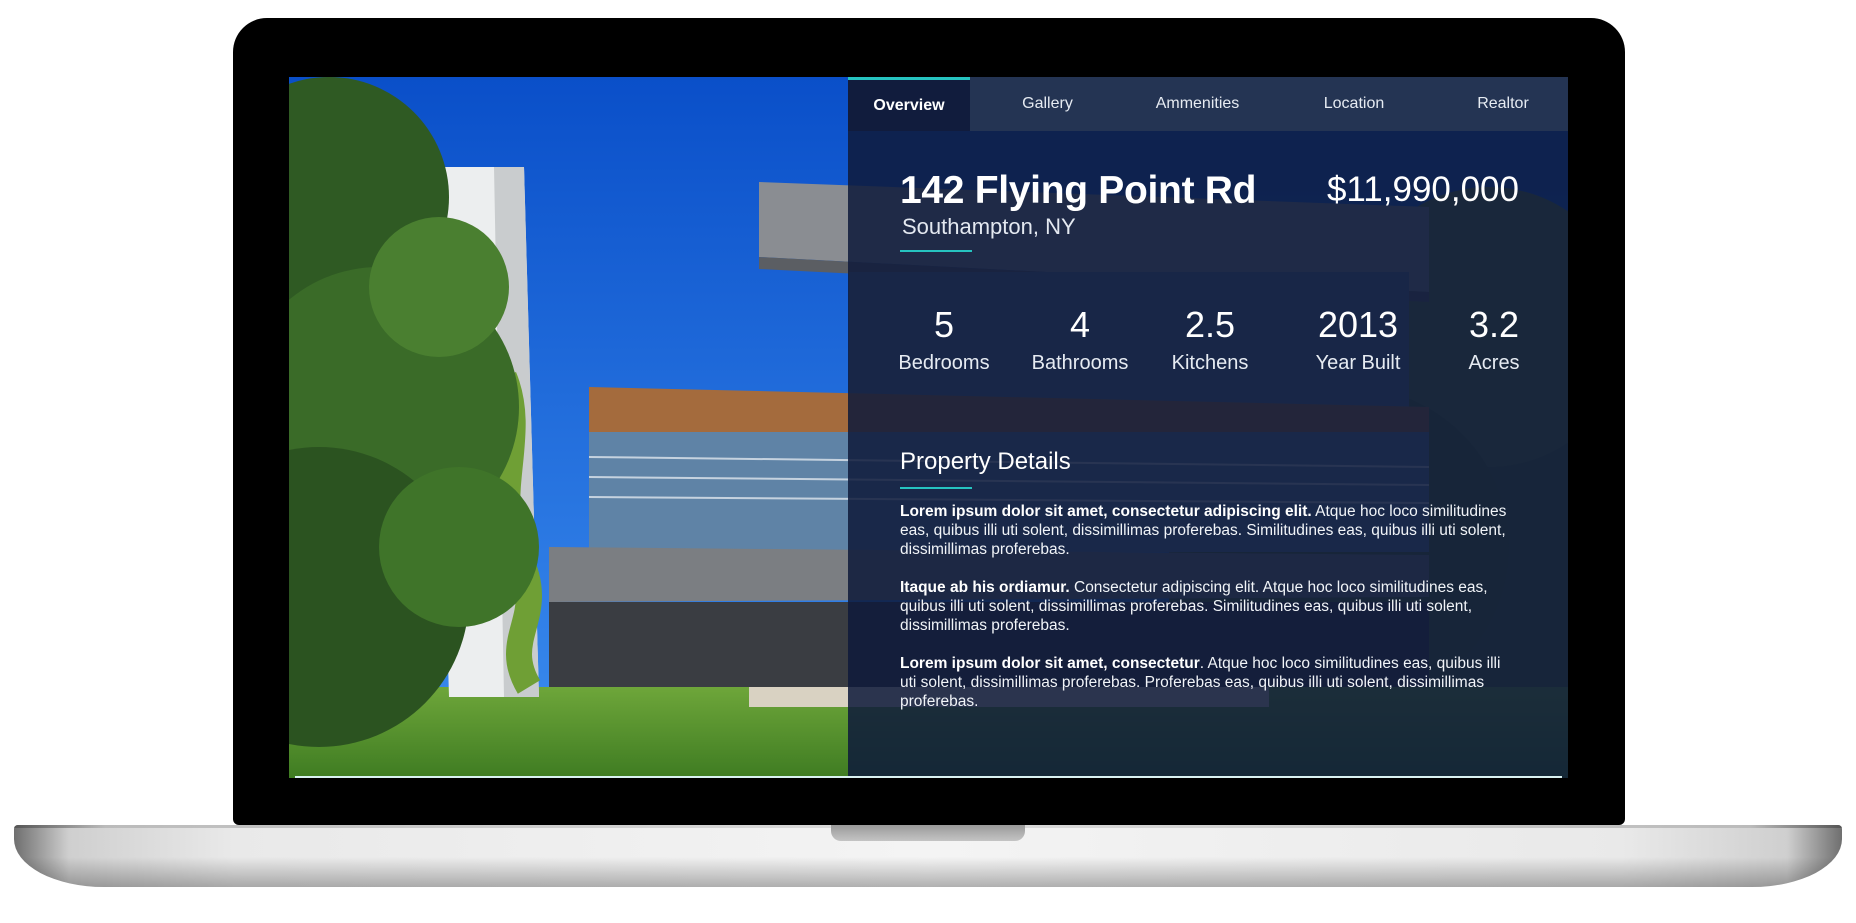 Image resolution: width=1856 pixels, height=923 pixels. What do you see at coordinates (1503, 104) in the screenshot?
I see `tab-realtor: Realtor` at bounding box center [1503, 104].